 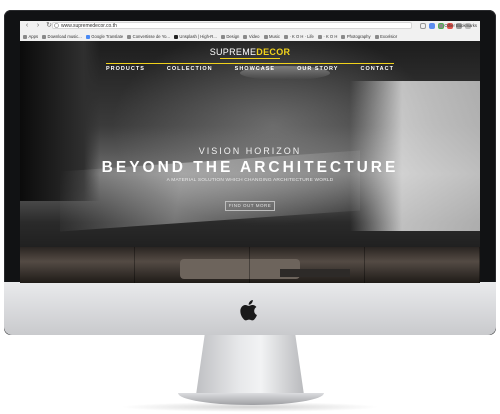 What do you see at coordinates (356, 36) in the screenshot?
I see `bookmark-folder: Photography` at bounding box center [356, 36].